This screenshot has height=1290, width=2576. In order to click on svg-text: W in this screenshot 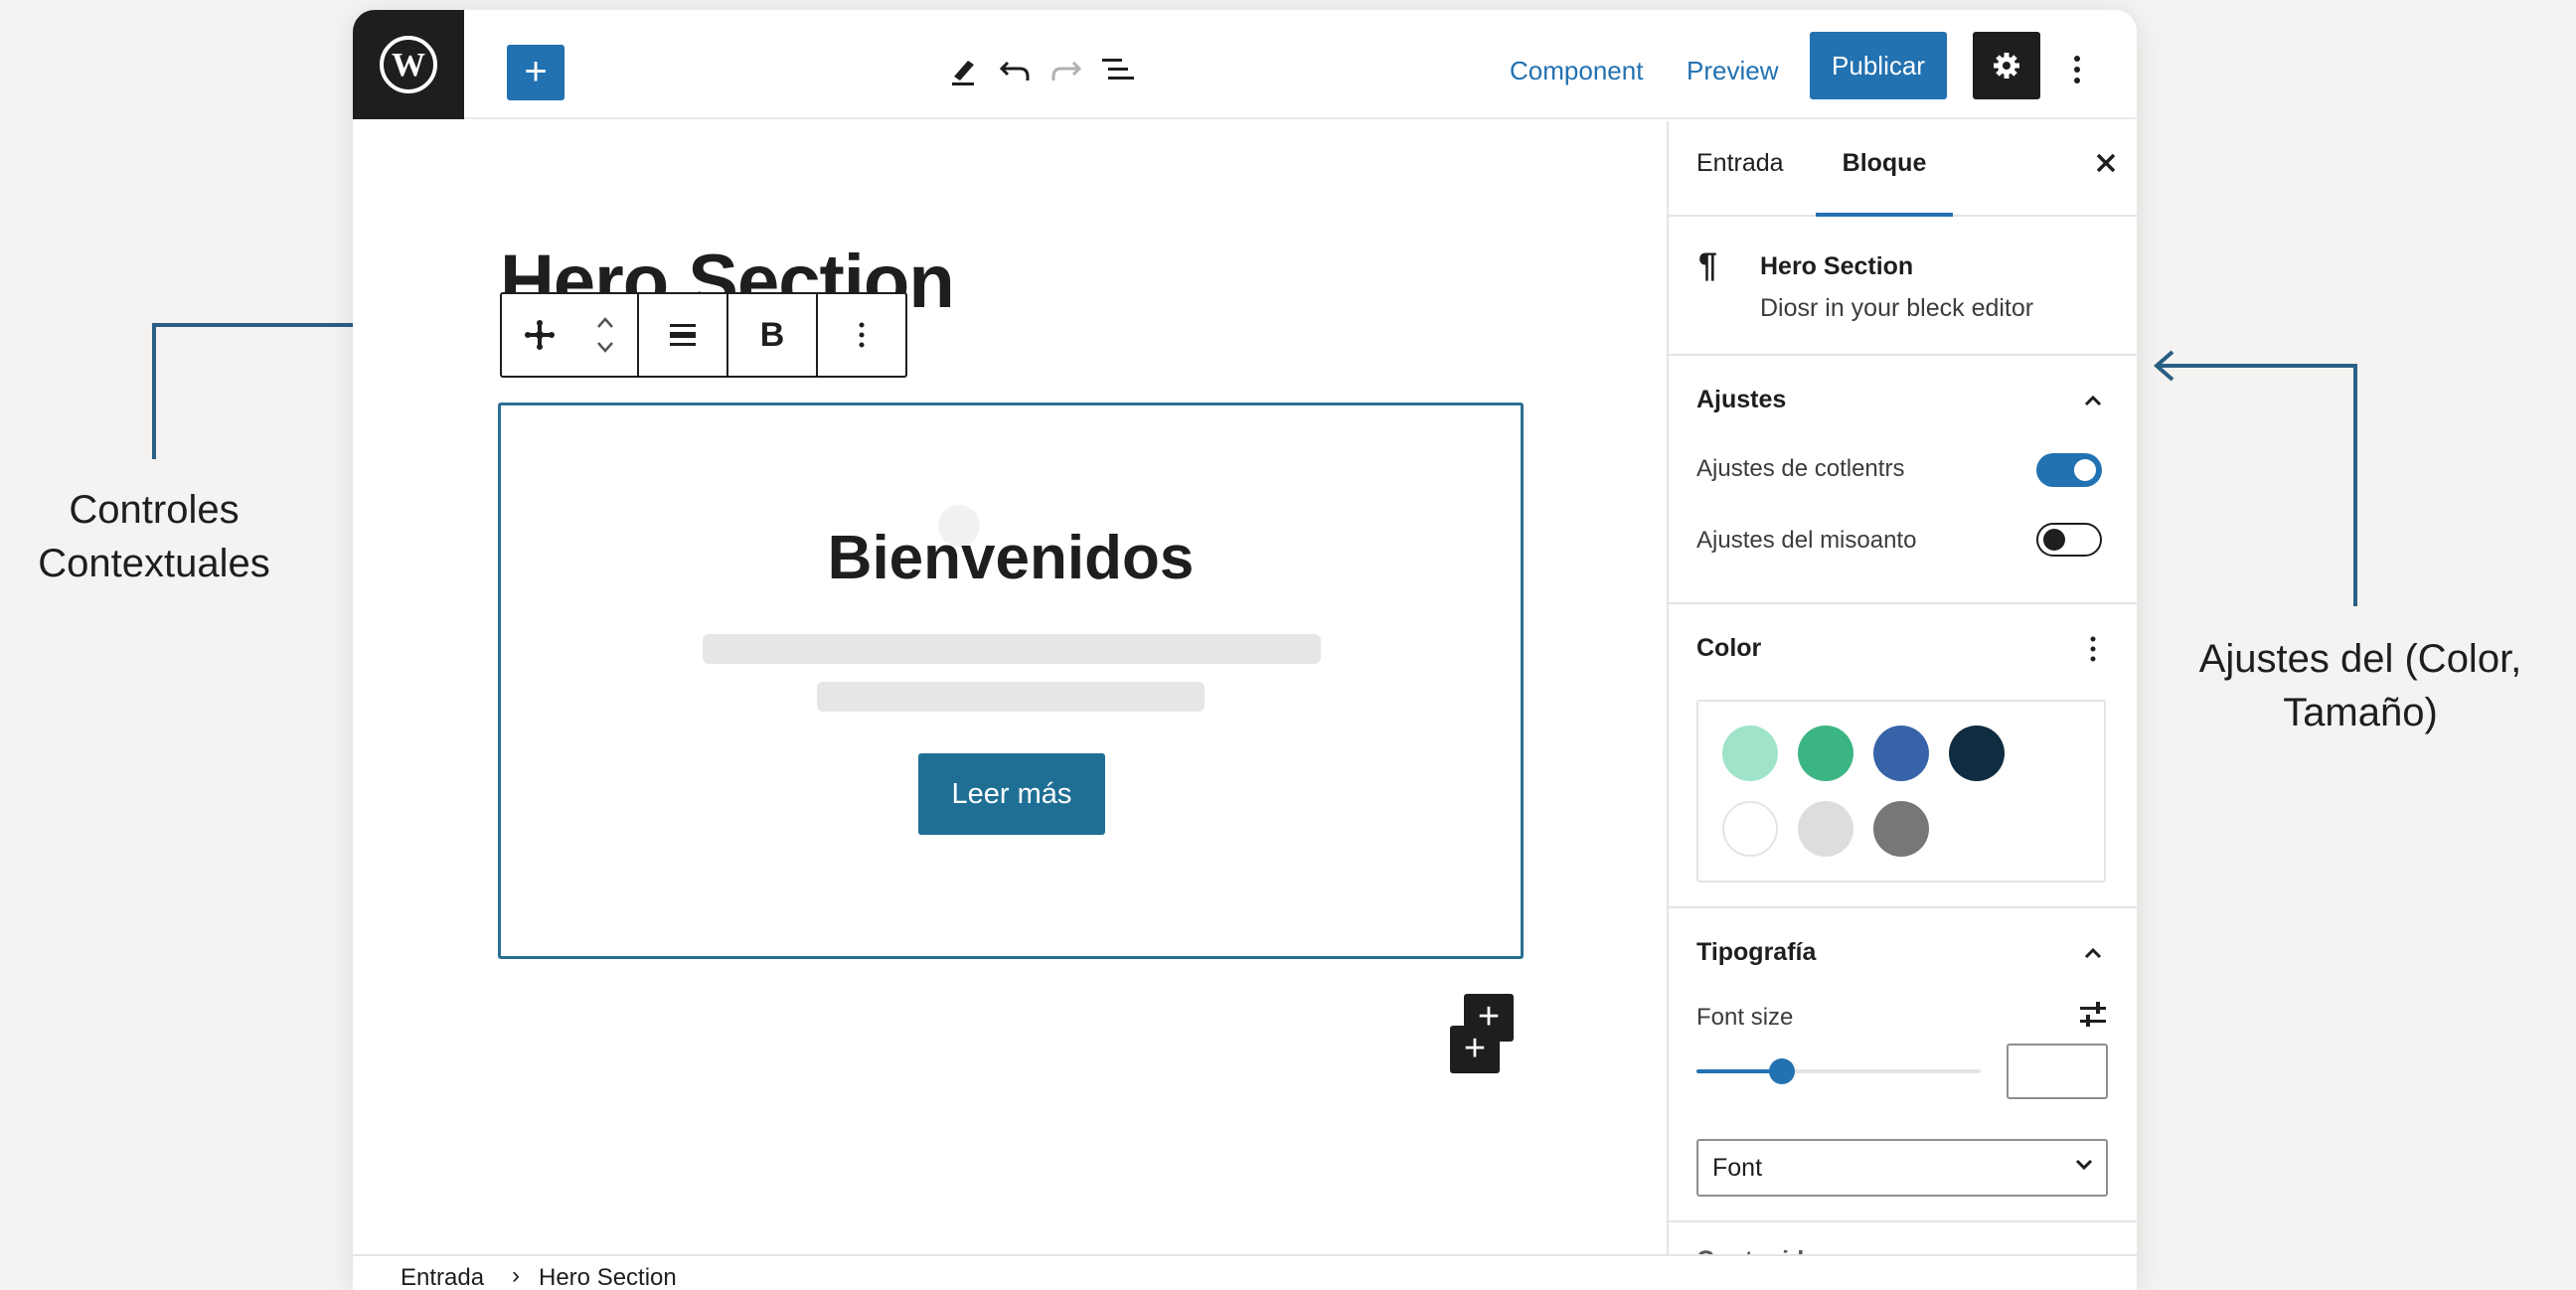, I will do `click(408, 65)`.